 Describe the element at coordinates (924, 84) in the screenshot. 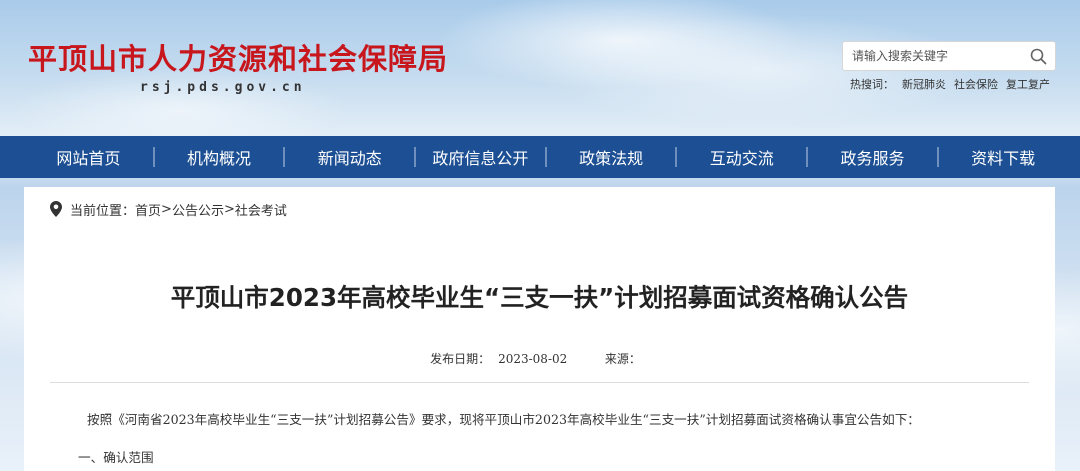

I see `hot-word-link: 新冠肺炎` at that location.